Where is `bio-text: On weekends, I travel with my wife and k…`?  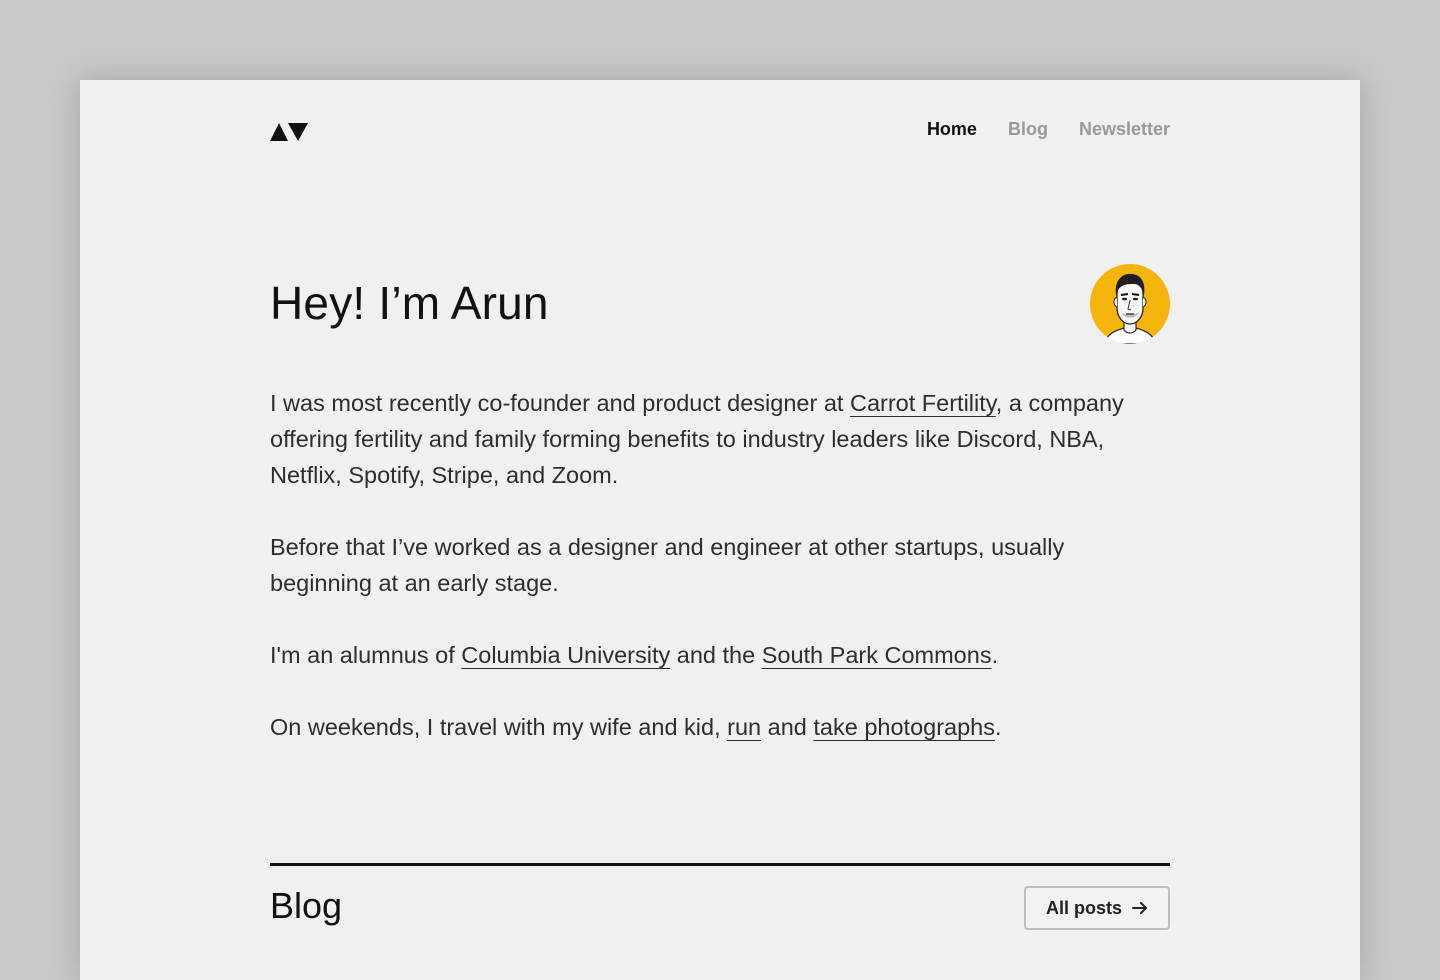 bio-text: On weekends, I travel with my wife and k… is located at coordinates (499, 727).